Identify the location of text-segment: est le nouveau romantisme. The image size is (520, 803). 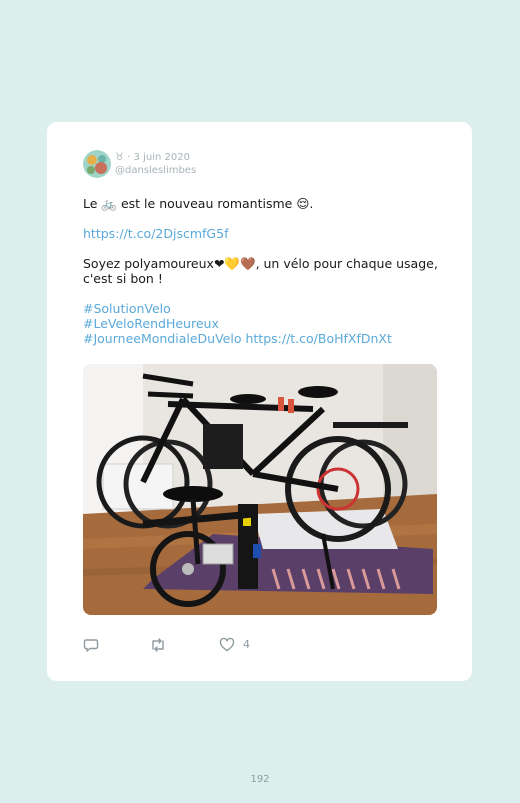
(206, 203).